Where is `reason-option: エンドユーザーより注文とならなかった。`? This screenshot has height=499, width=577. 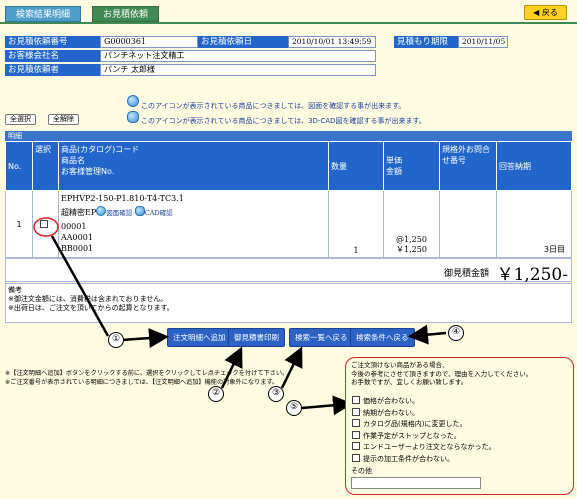
reason-option: エンドユーザーより注文とならなかった。 is located at coordinates (424, 448).